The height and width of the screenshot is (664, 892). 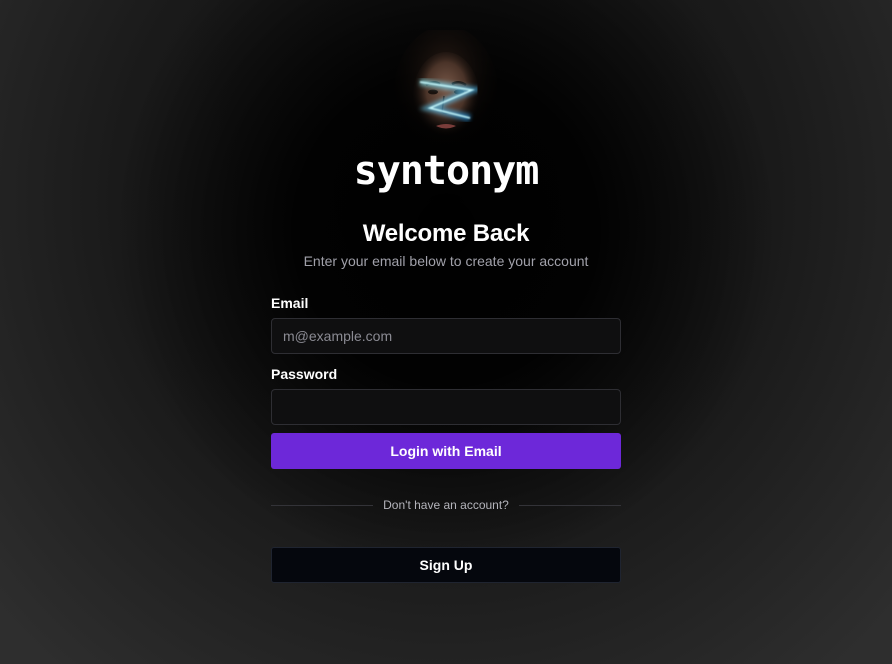 I want to click on svg-text: syntonym, so click(x=446, y=171).